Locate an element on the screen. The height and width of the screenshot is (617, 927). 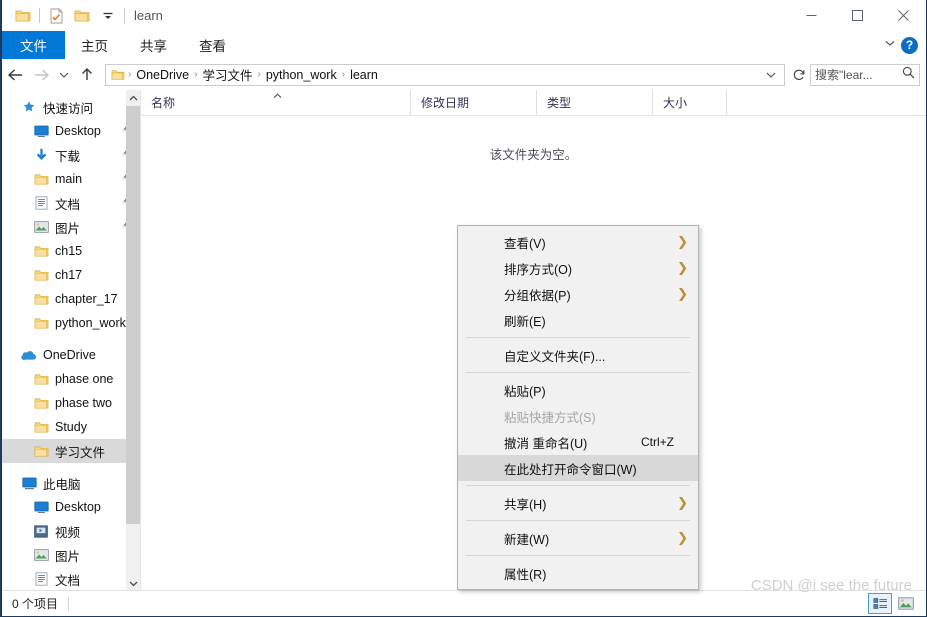
menu-item-sort-by: 排序方式(O) ❯ is located at coordinates (578, 268).